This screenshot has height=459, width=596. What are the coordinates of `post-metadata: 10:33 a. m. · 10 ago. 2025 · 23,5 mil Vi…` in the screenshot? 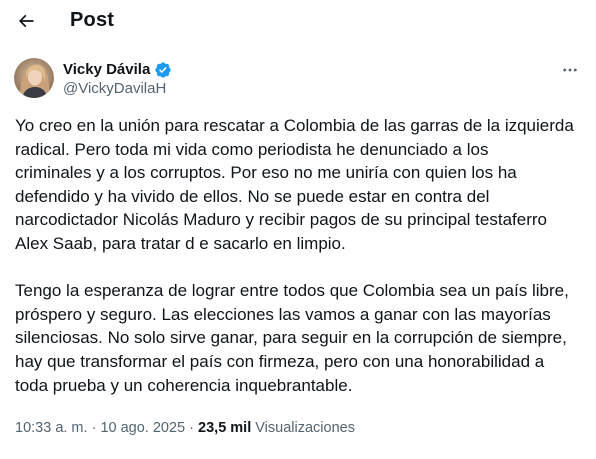 It's located at (185, 428).